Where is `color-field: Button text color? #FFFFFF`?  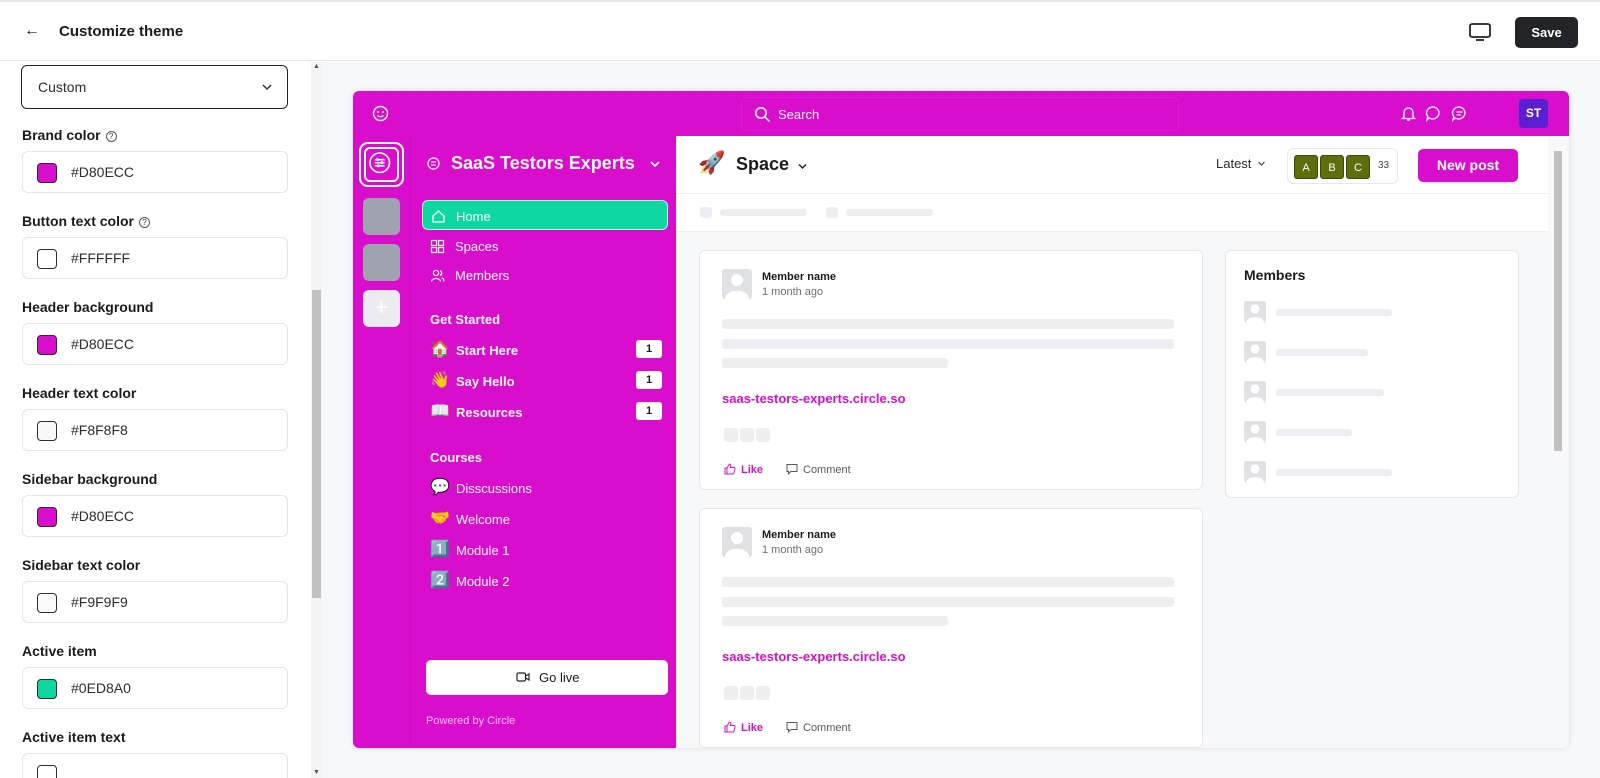
color-field: Button text color? #FFFFFF is located at coordinates (155, 245).